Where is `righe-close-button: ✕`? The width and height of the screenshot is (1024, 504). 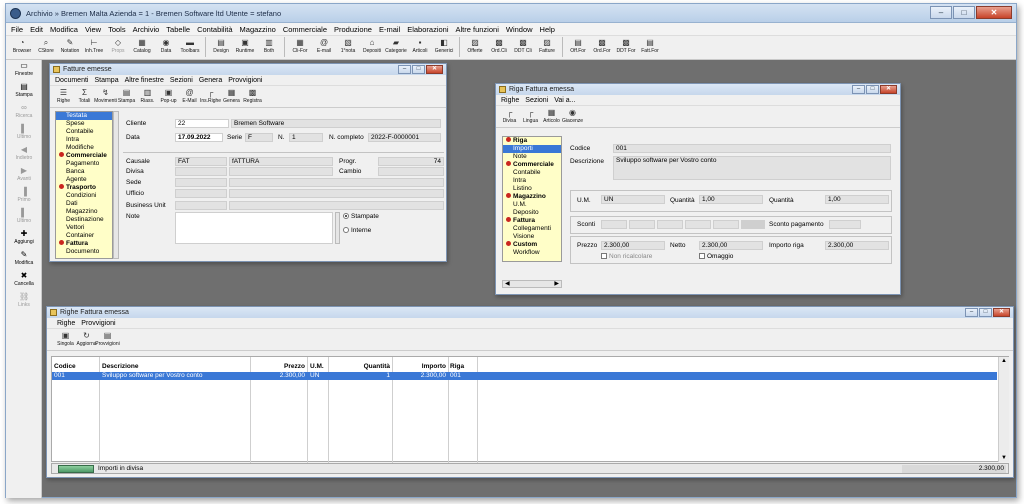 righe-close-button: ✕ is located at coordinates (1001, 312).